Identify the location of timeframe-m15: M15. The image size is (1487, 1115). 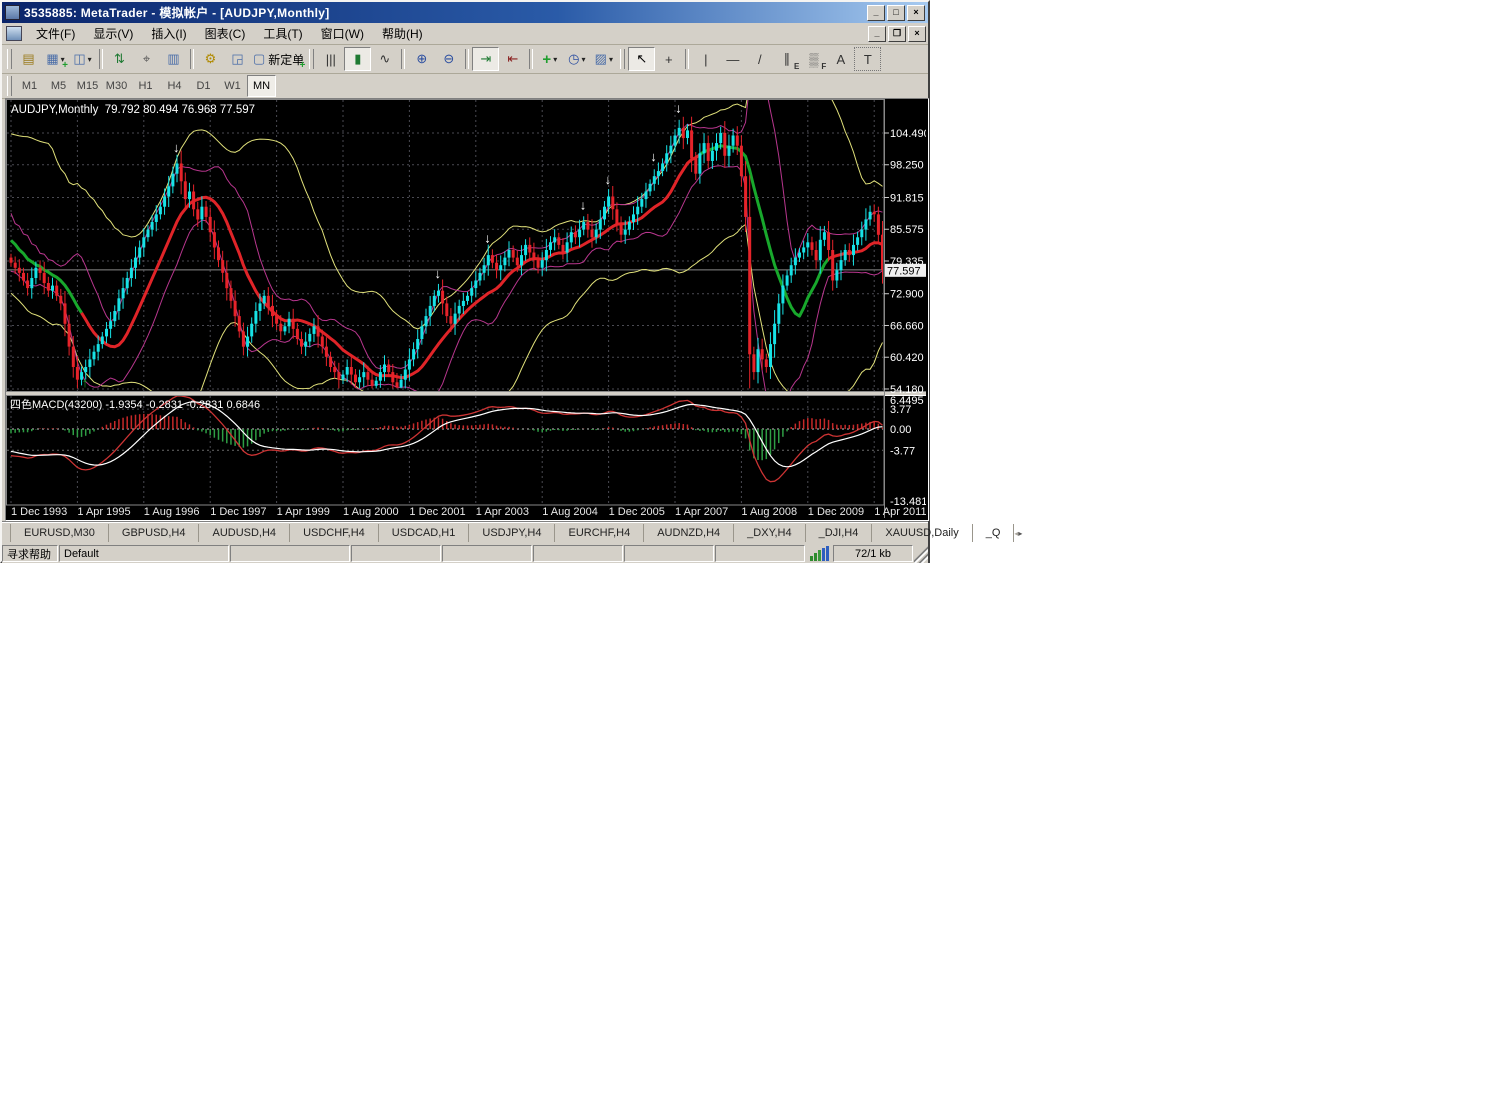
(87, 86).